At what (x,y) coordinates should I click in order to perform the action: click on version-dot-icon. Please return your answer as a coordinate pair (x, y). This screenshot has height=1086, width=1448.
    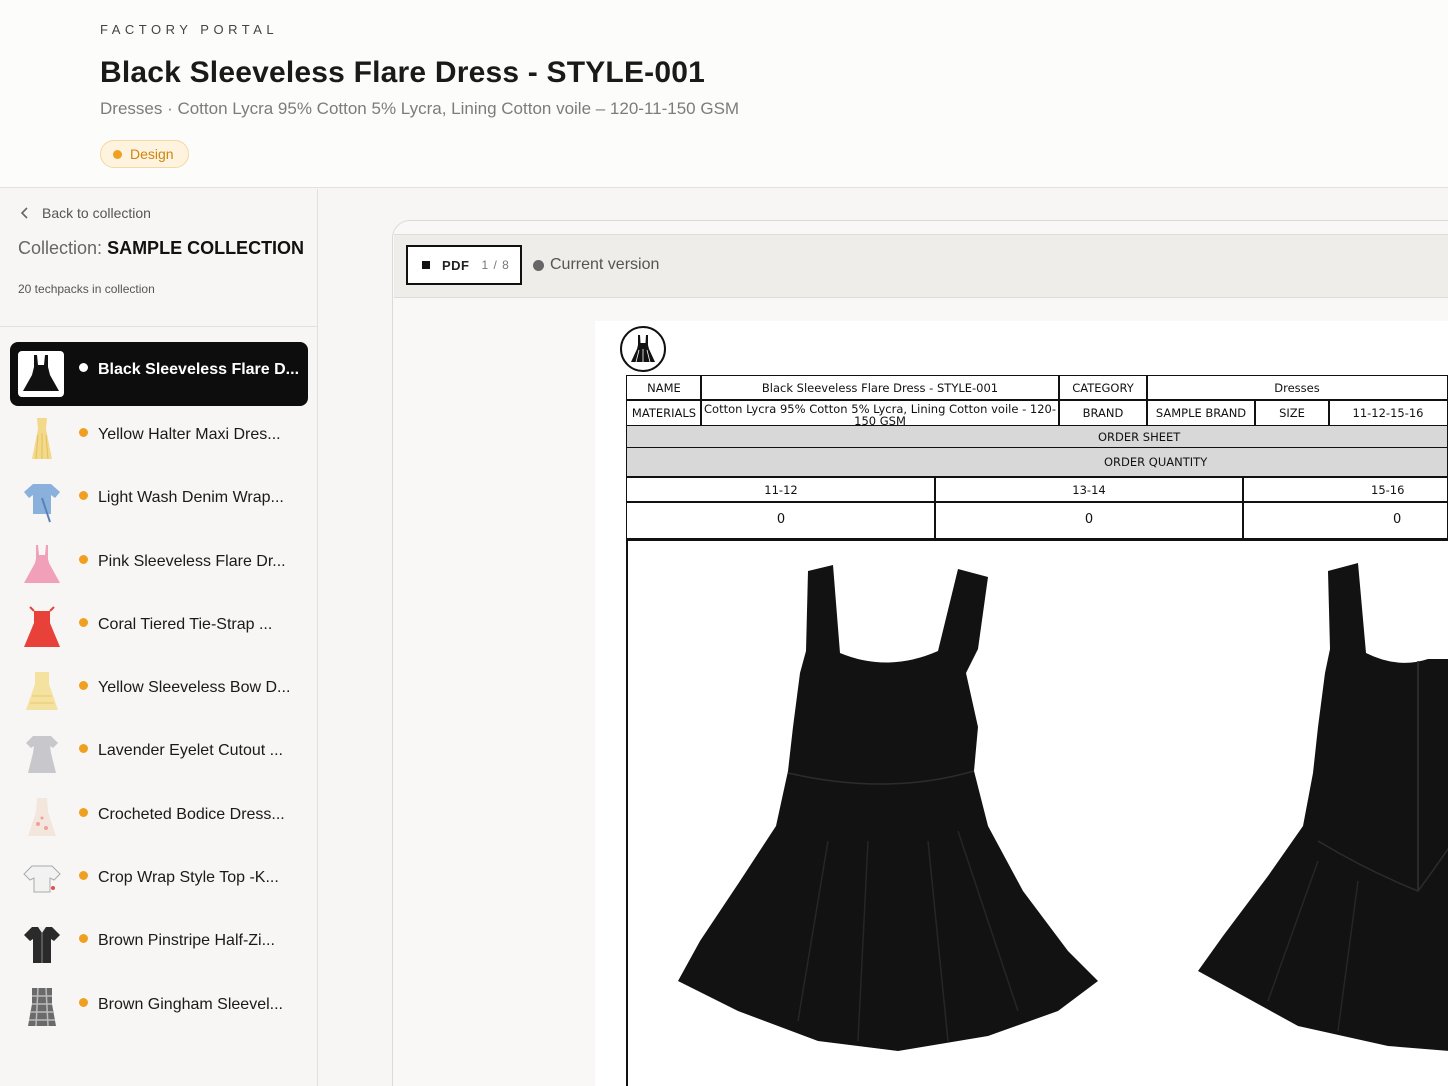
    Looking at the image, I should click on (538, 265).